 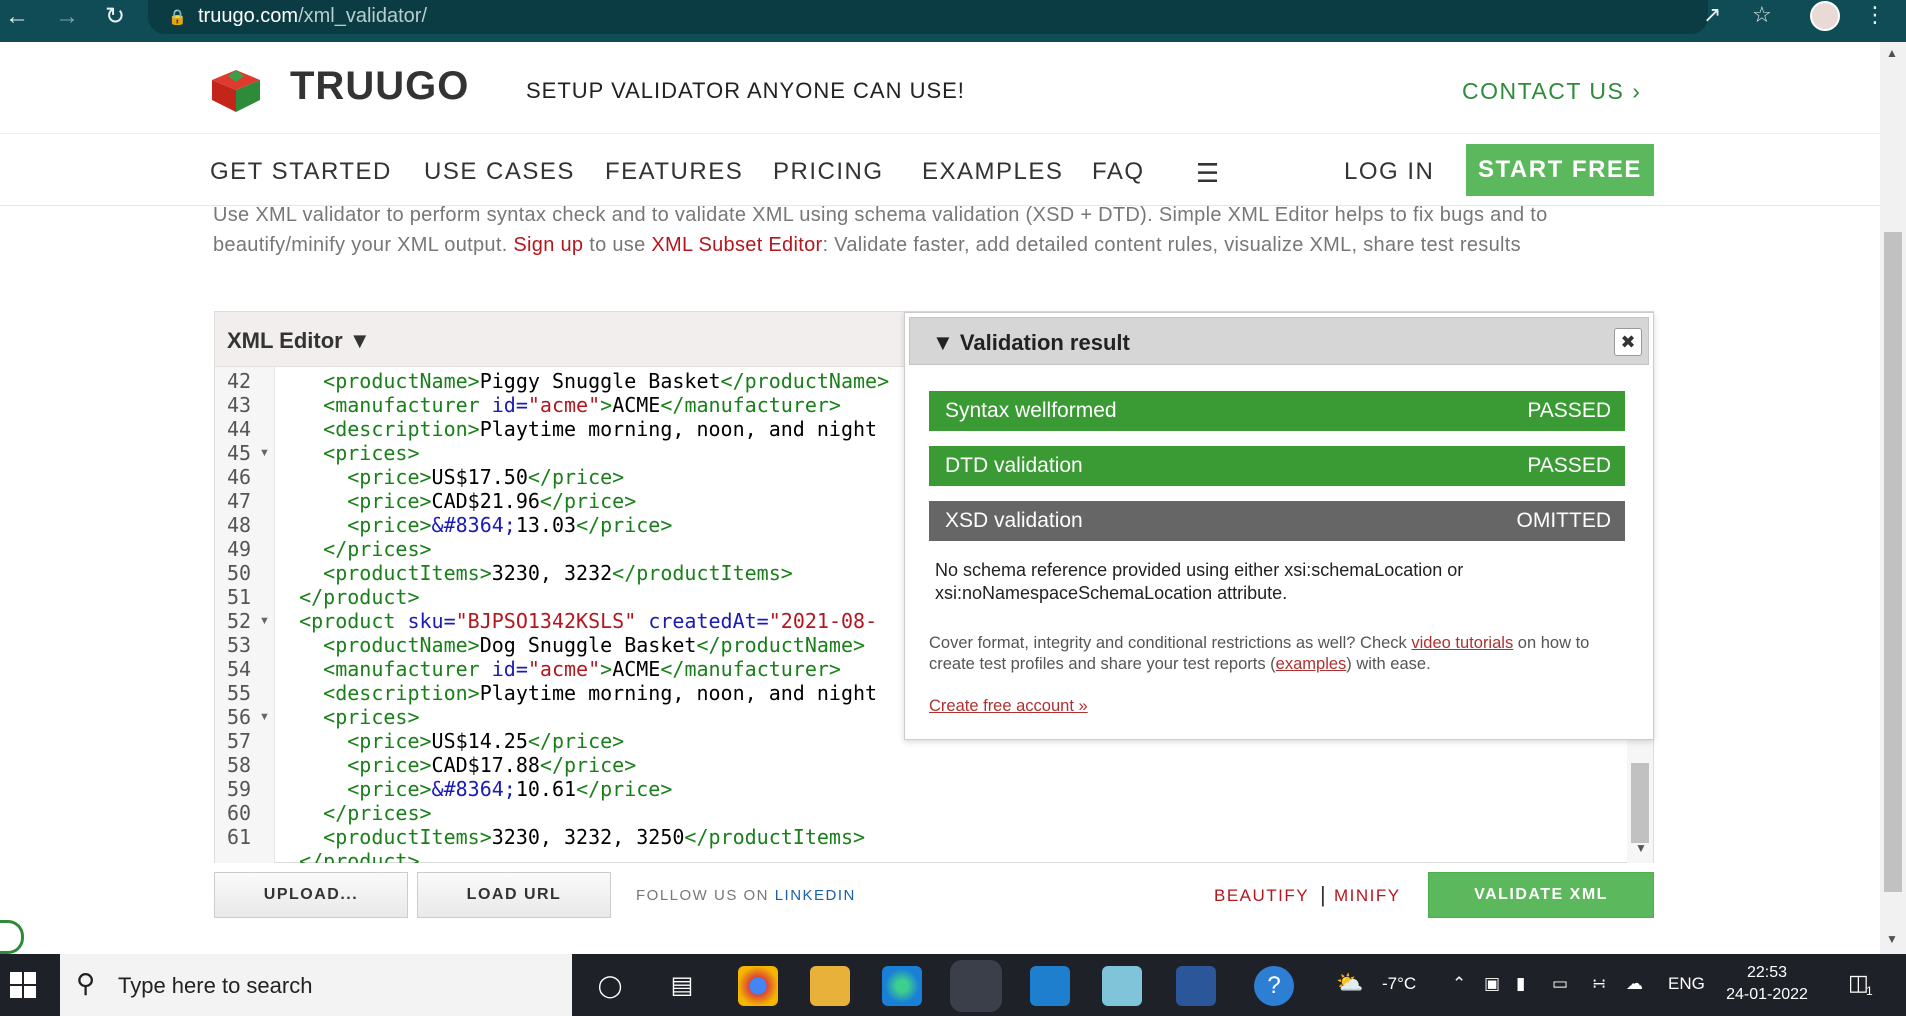 What do you see at coordinates (953, 21) in the screenshot?
I see `browser-toolbar: ← → ↻ 🔒 truugo.com/xml_validator/ ↗ ☆ ⋮` at bounding box center [953, 21].